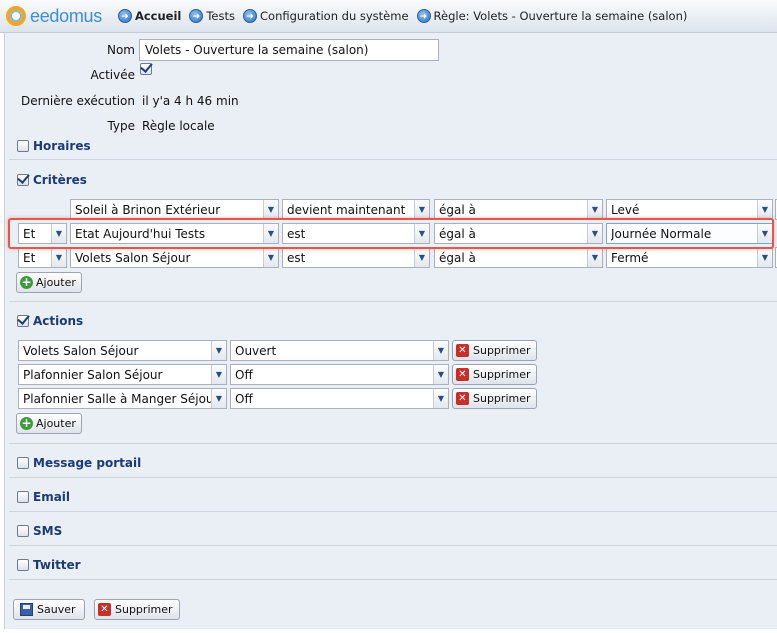  Describe the element at coordinates (23, 565) in the screenshot. I see `twitter-checkbox` at that location.